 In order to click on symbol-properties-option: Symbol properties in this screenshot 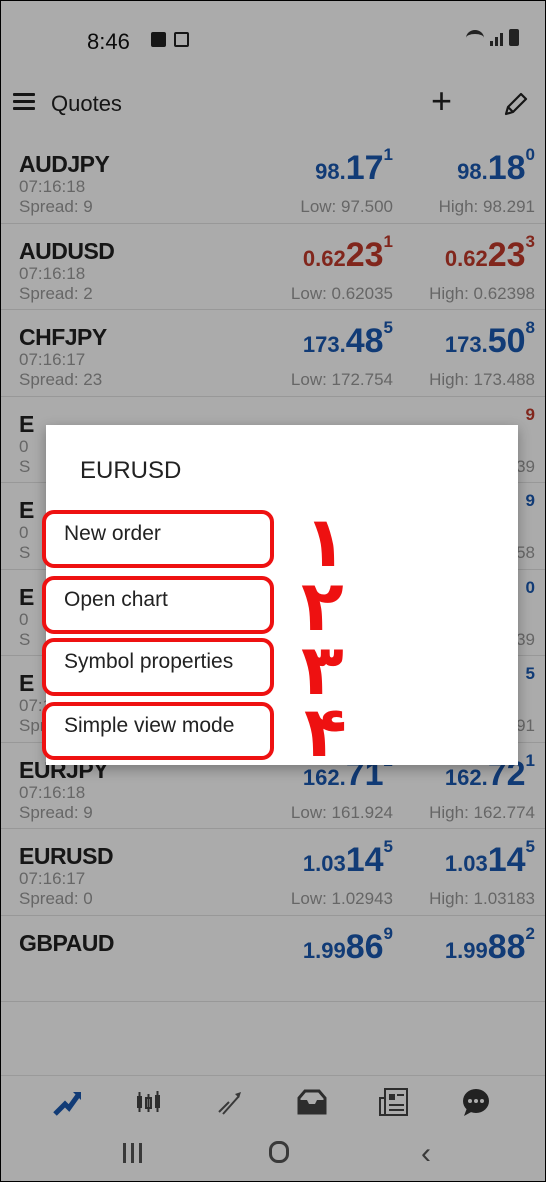, I will do `click(158, 667)`.